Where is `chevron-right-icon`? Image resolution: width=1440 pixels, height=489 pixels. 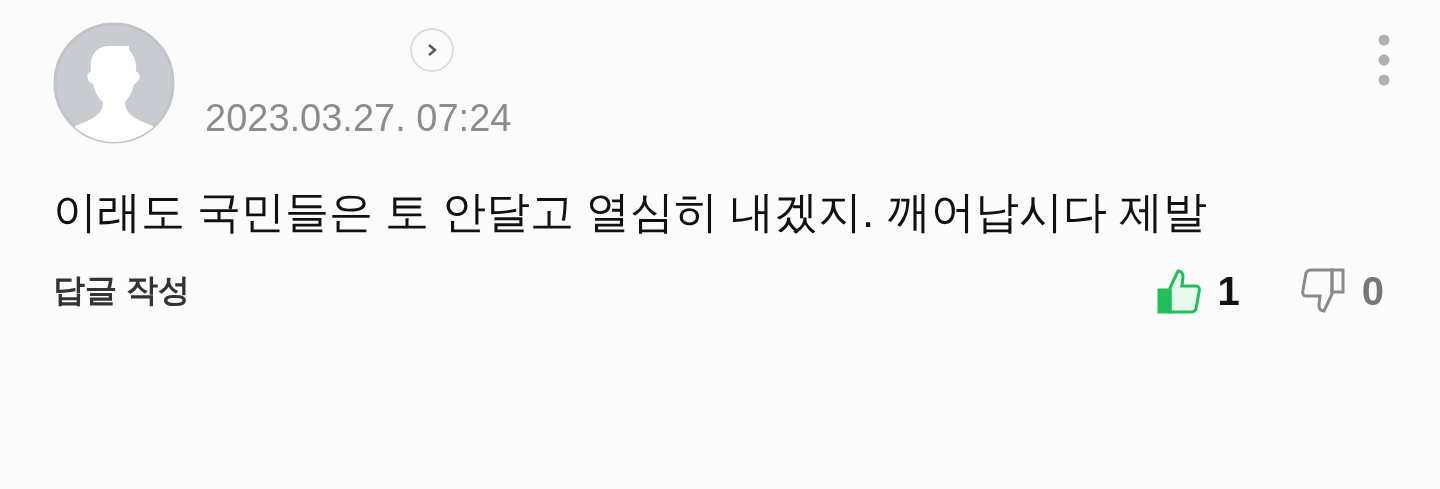
chevron-right-icon is located at coordinates (432, 50).